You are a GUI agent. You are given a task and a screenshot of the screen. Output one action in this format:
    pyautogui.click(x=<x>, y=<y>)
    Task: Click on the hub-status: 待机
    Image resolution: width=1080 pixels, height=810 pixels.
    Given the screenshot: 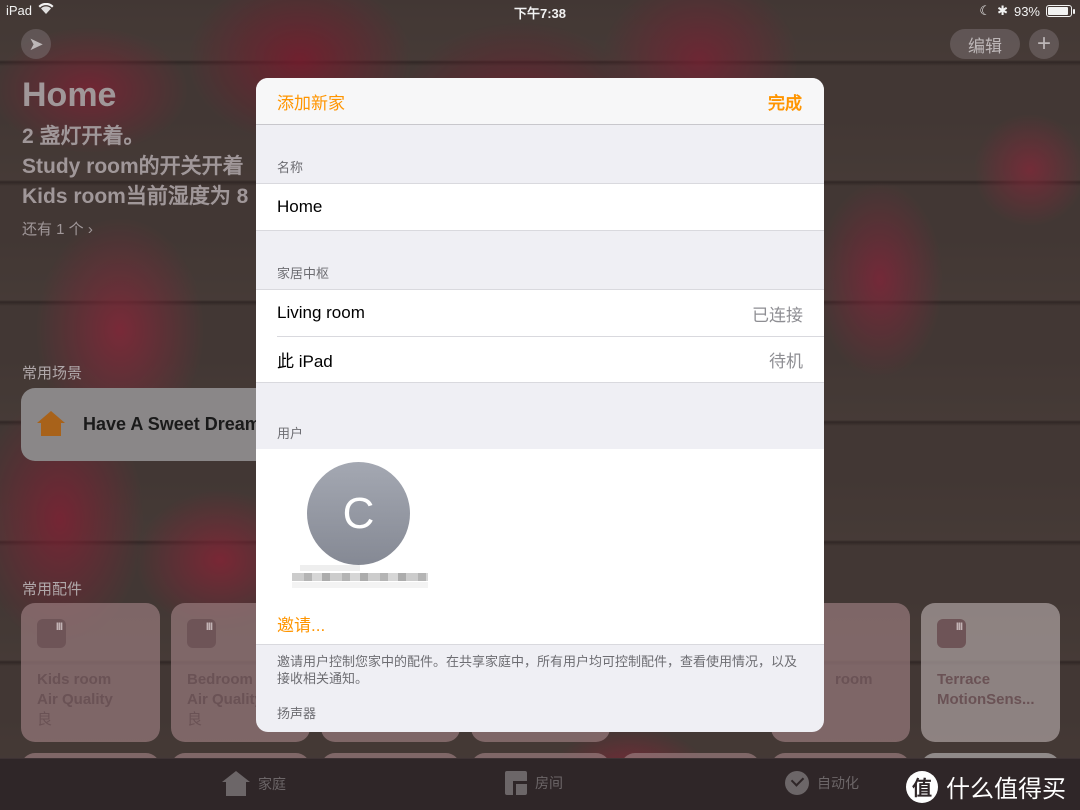 What is the action you would take?
    pyautogui.click(x=786, y=361)
    